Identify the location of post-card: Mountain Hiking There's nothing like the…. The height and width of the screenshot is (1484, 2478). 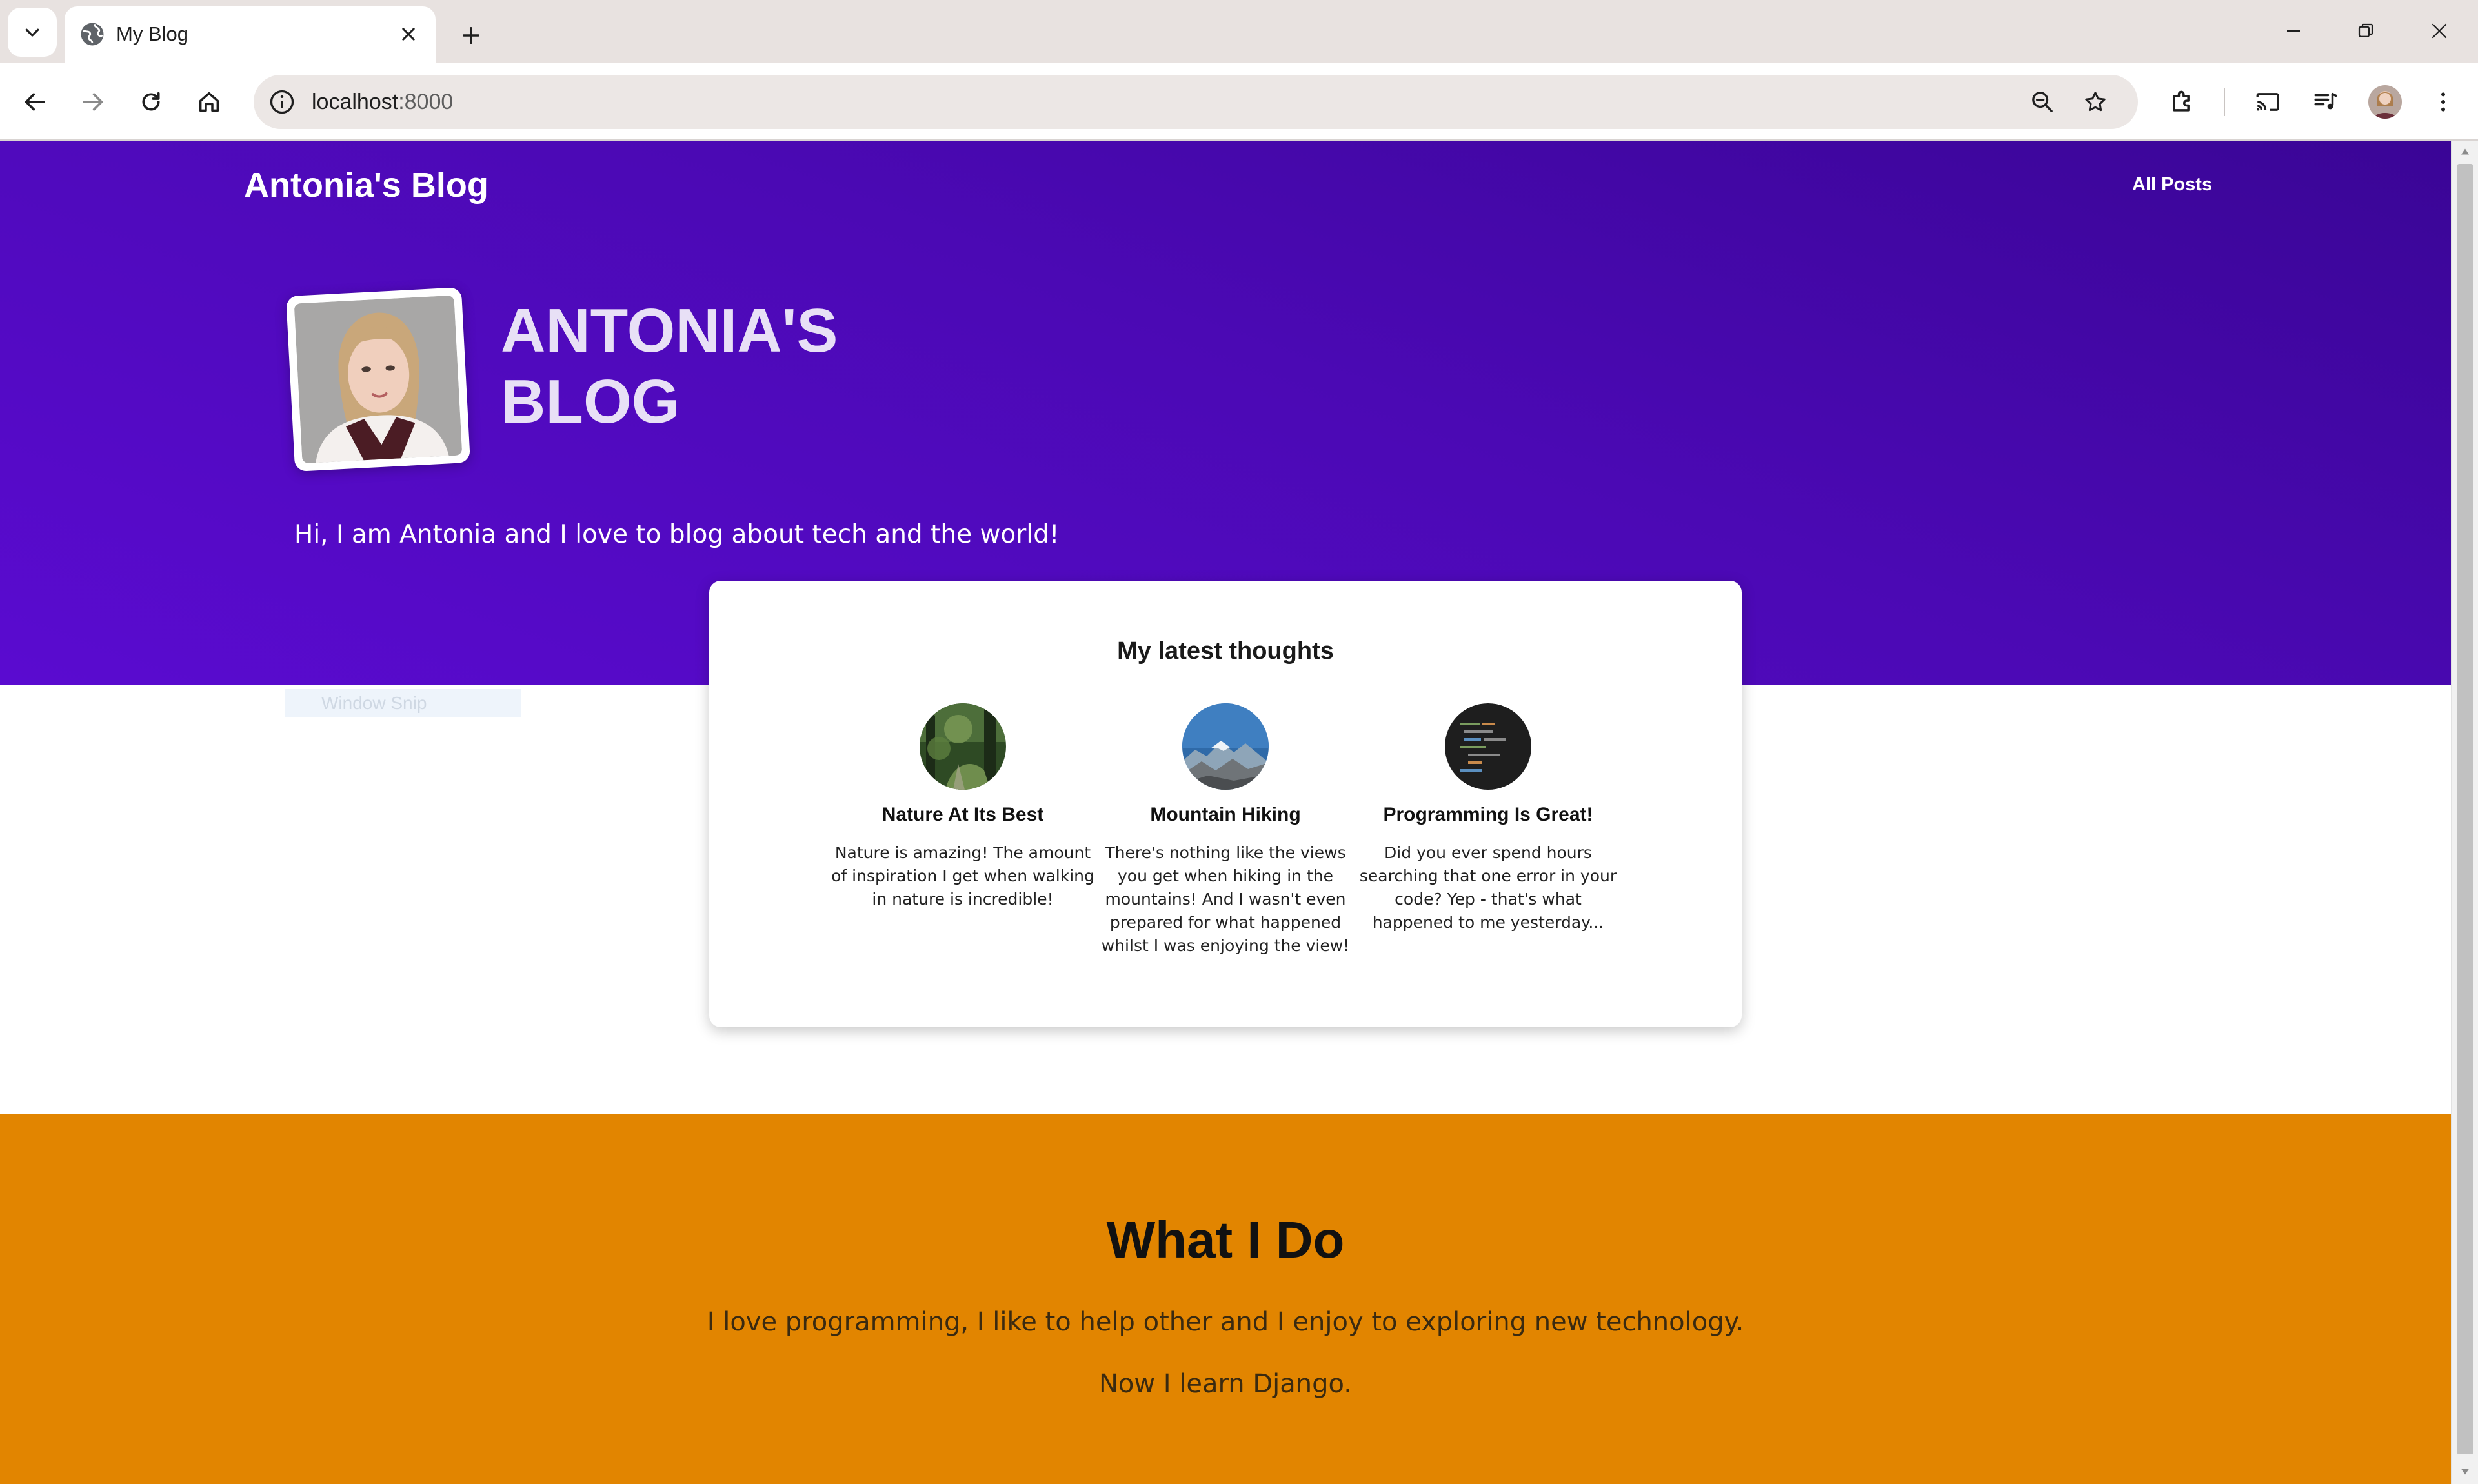
(1225, 831).